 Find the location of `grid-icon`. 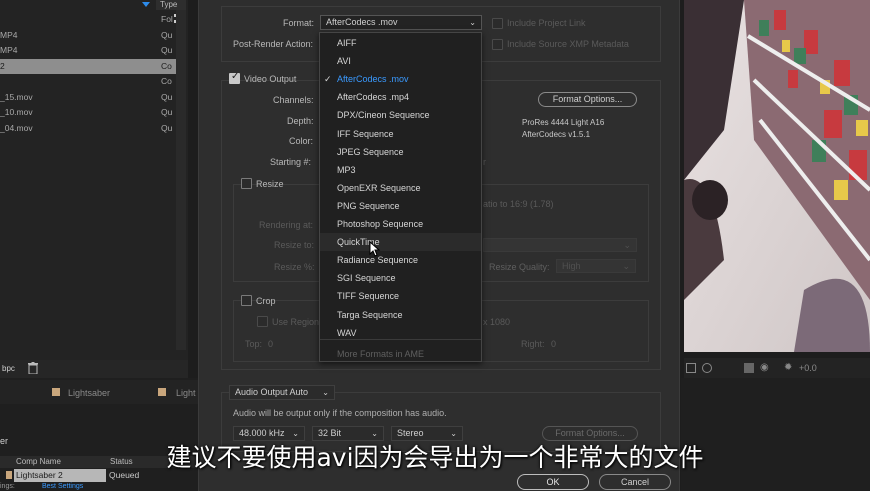

grid-icon is located at coordinates (691, 368).